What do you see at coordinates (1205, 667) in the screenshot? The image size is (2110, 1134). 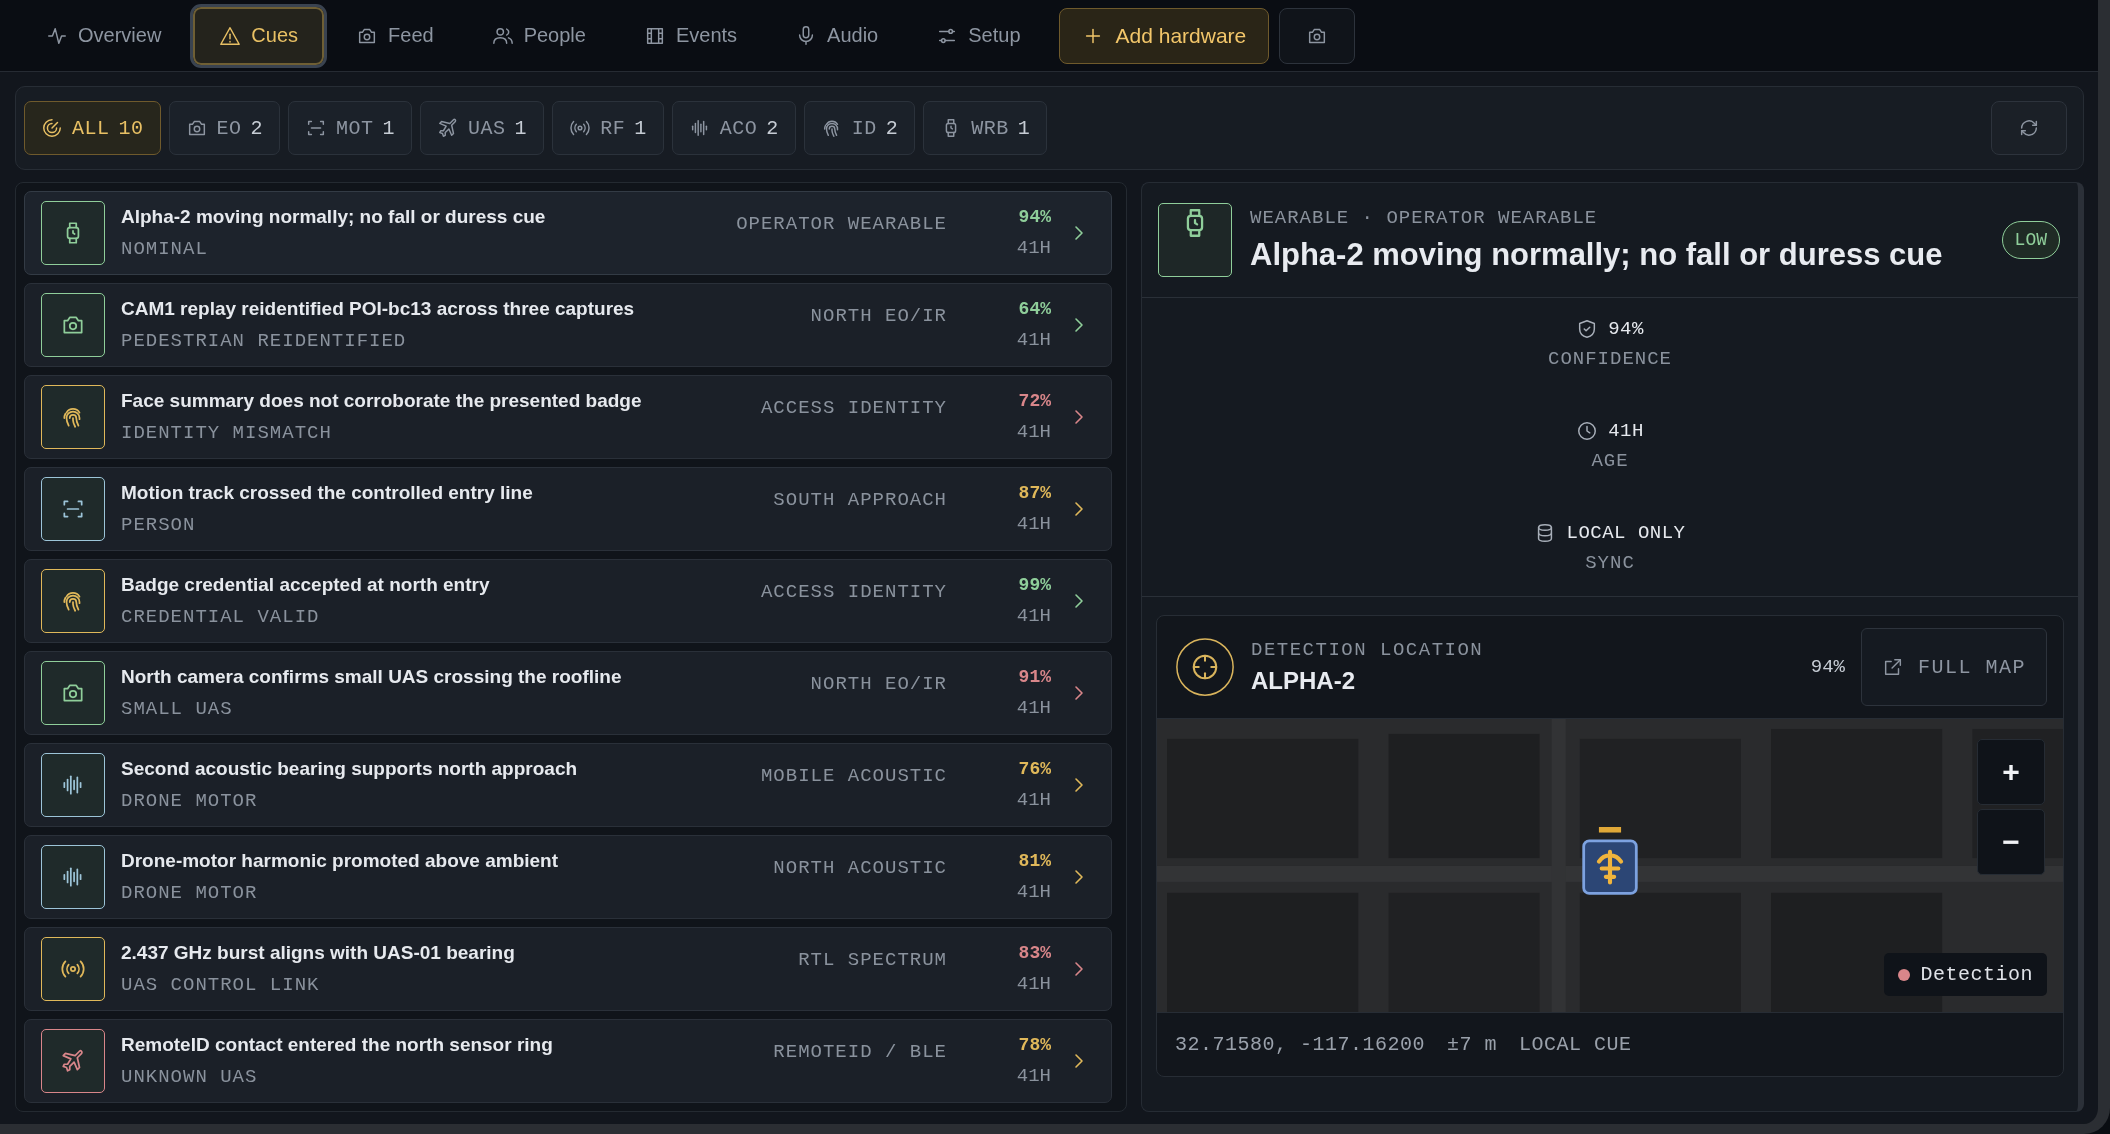 I see `crosshair-icon` at bounding box center [1205, 667].